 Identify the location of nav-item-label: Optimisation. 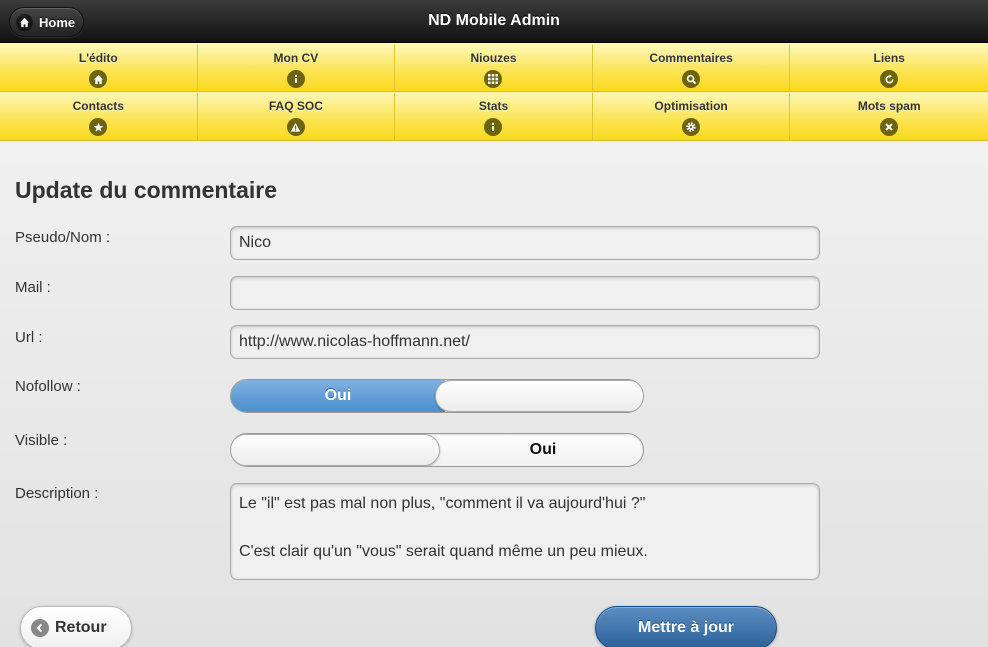
(691, 106).